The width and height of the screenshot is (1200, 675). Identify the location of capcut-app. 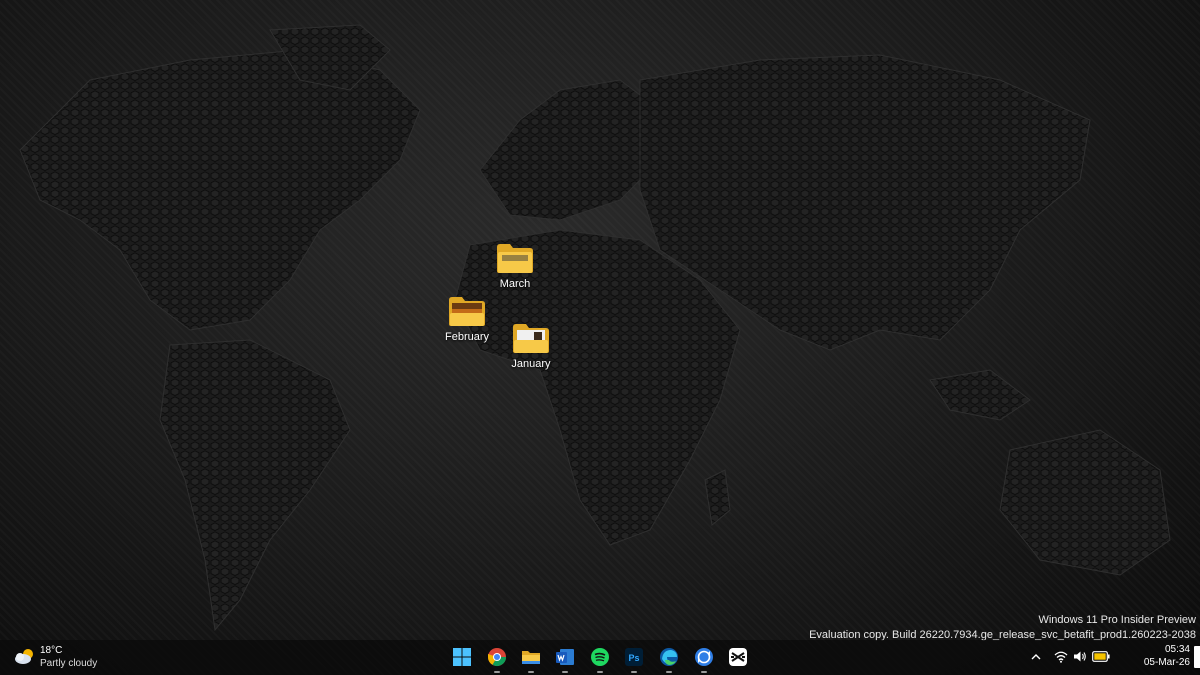
(738, 657).